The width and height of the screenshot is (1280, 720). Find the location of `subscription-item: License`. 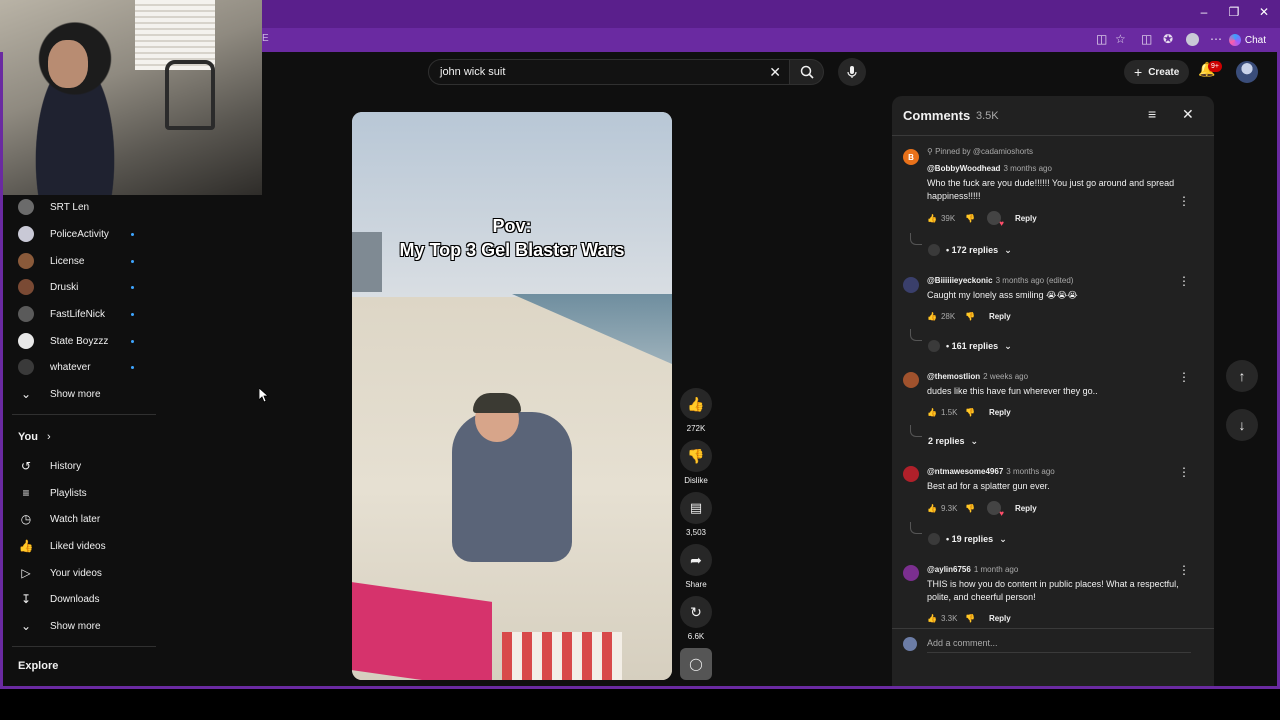

subscription-item: License is located at coordinates (83, 261).